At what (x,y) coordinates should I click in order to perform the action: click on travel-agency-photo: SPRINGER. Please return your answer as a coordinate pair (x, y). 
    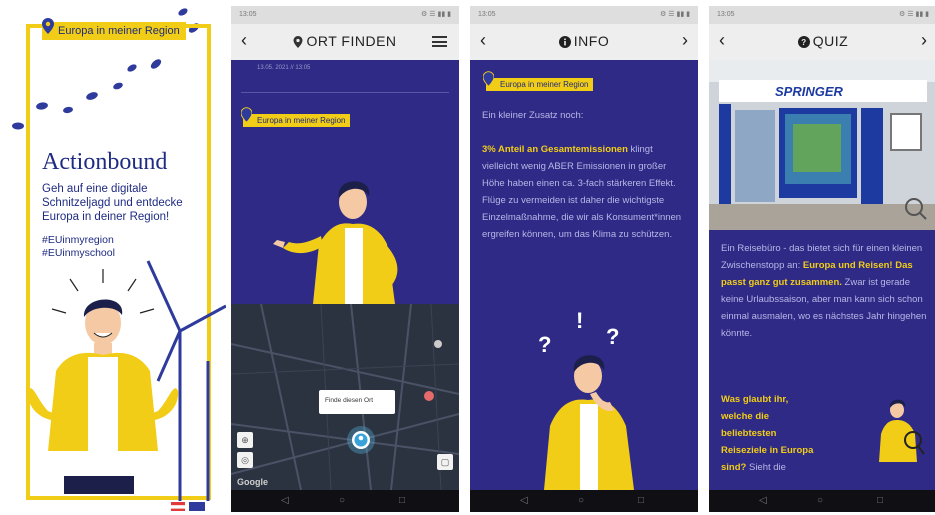
    Looking at the image, I should click on (822, 145).